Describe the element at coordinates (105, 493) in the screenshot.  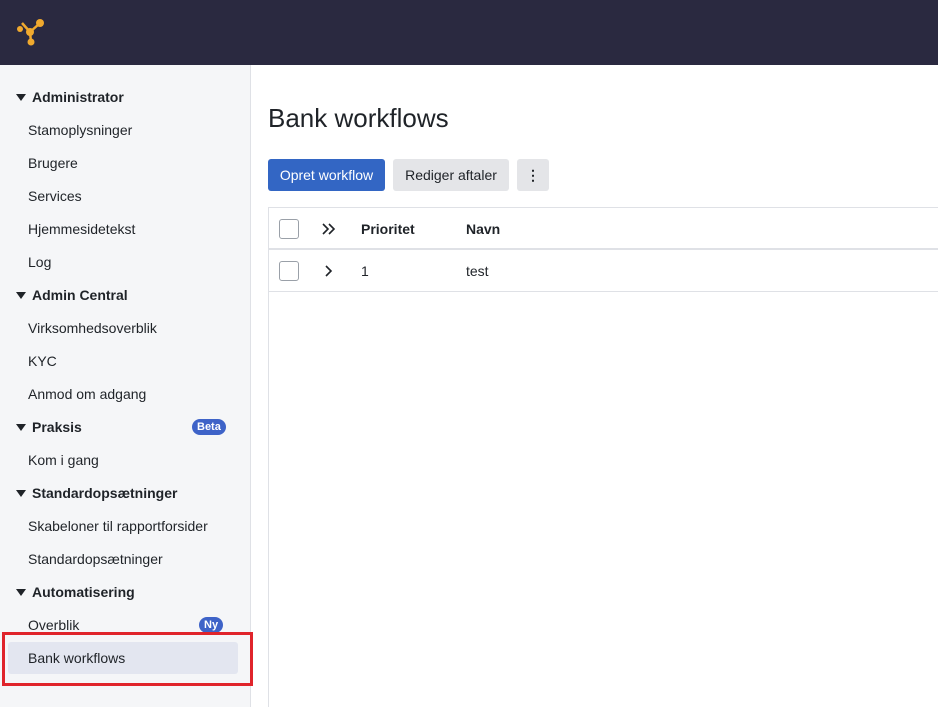
I see `sidebar-group-label: Standardopsætninger` at that location.